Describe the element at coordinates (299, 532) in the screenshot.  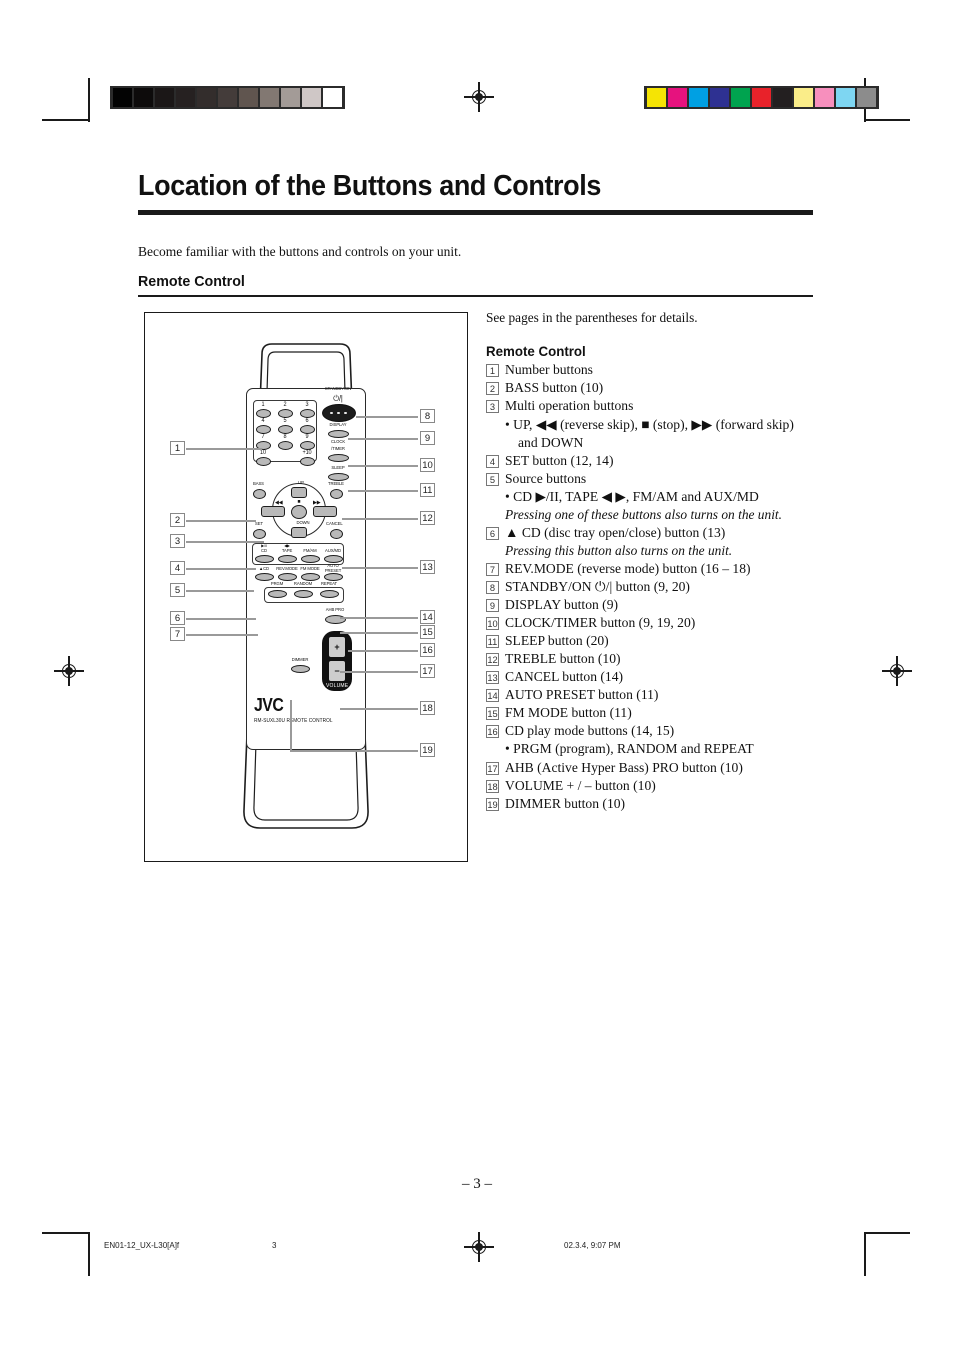
I see `nav-down-button` at that location.